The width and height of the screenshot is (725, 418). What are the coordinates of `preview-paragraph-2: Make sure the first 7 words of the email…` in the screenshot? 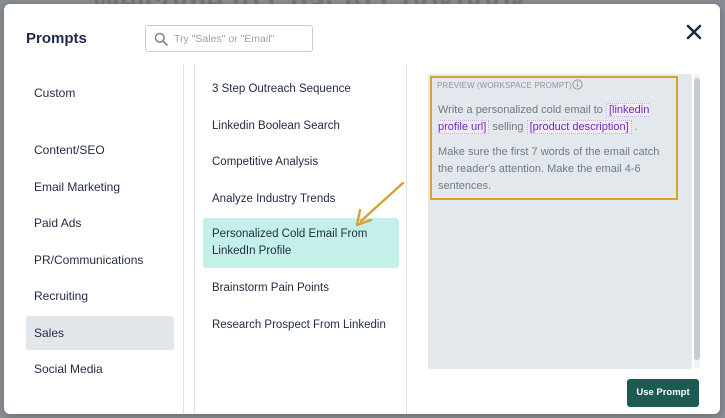 It's located at (549, 169).